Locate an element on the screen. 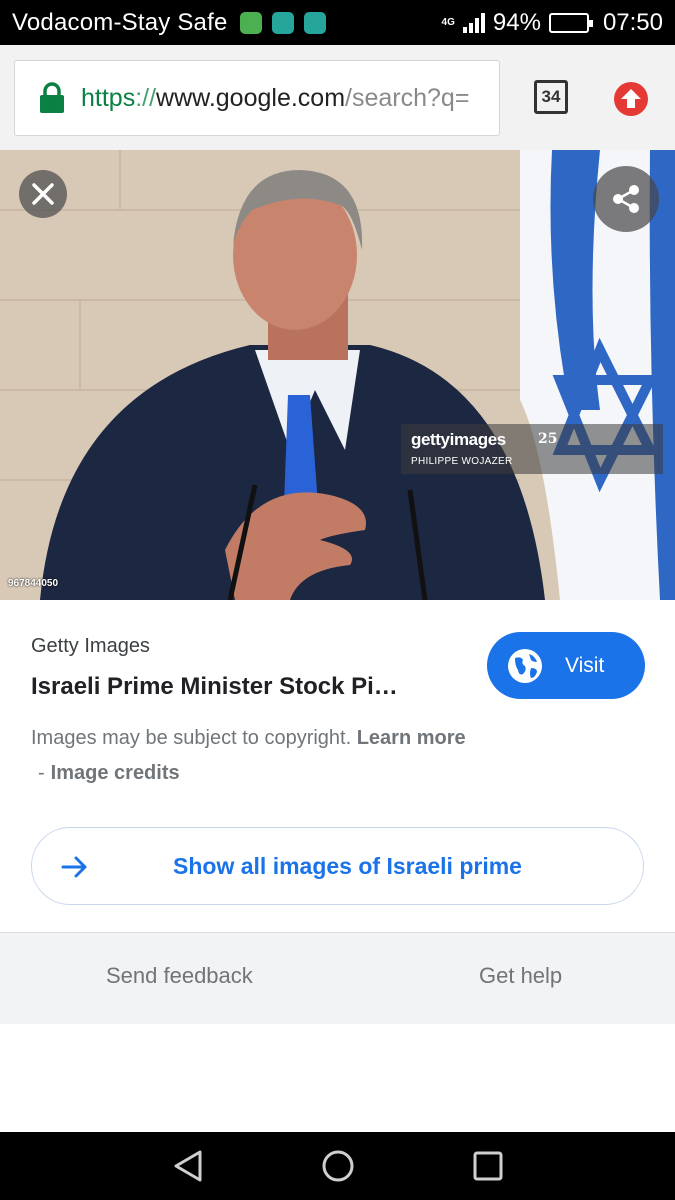  share-button is located at coordinates (626, 199).